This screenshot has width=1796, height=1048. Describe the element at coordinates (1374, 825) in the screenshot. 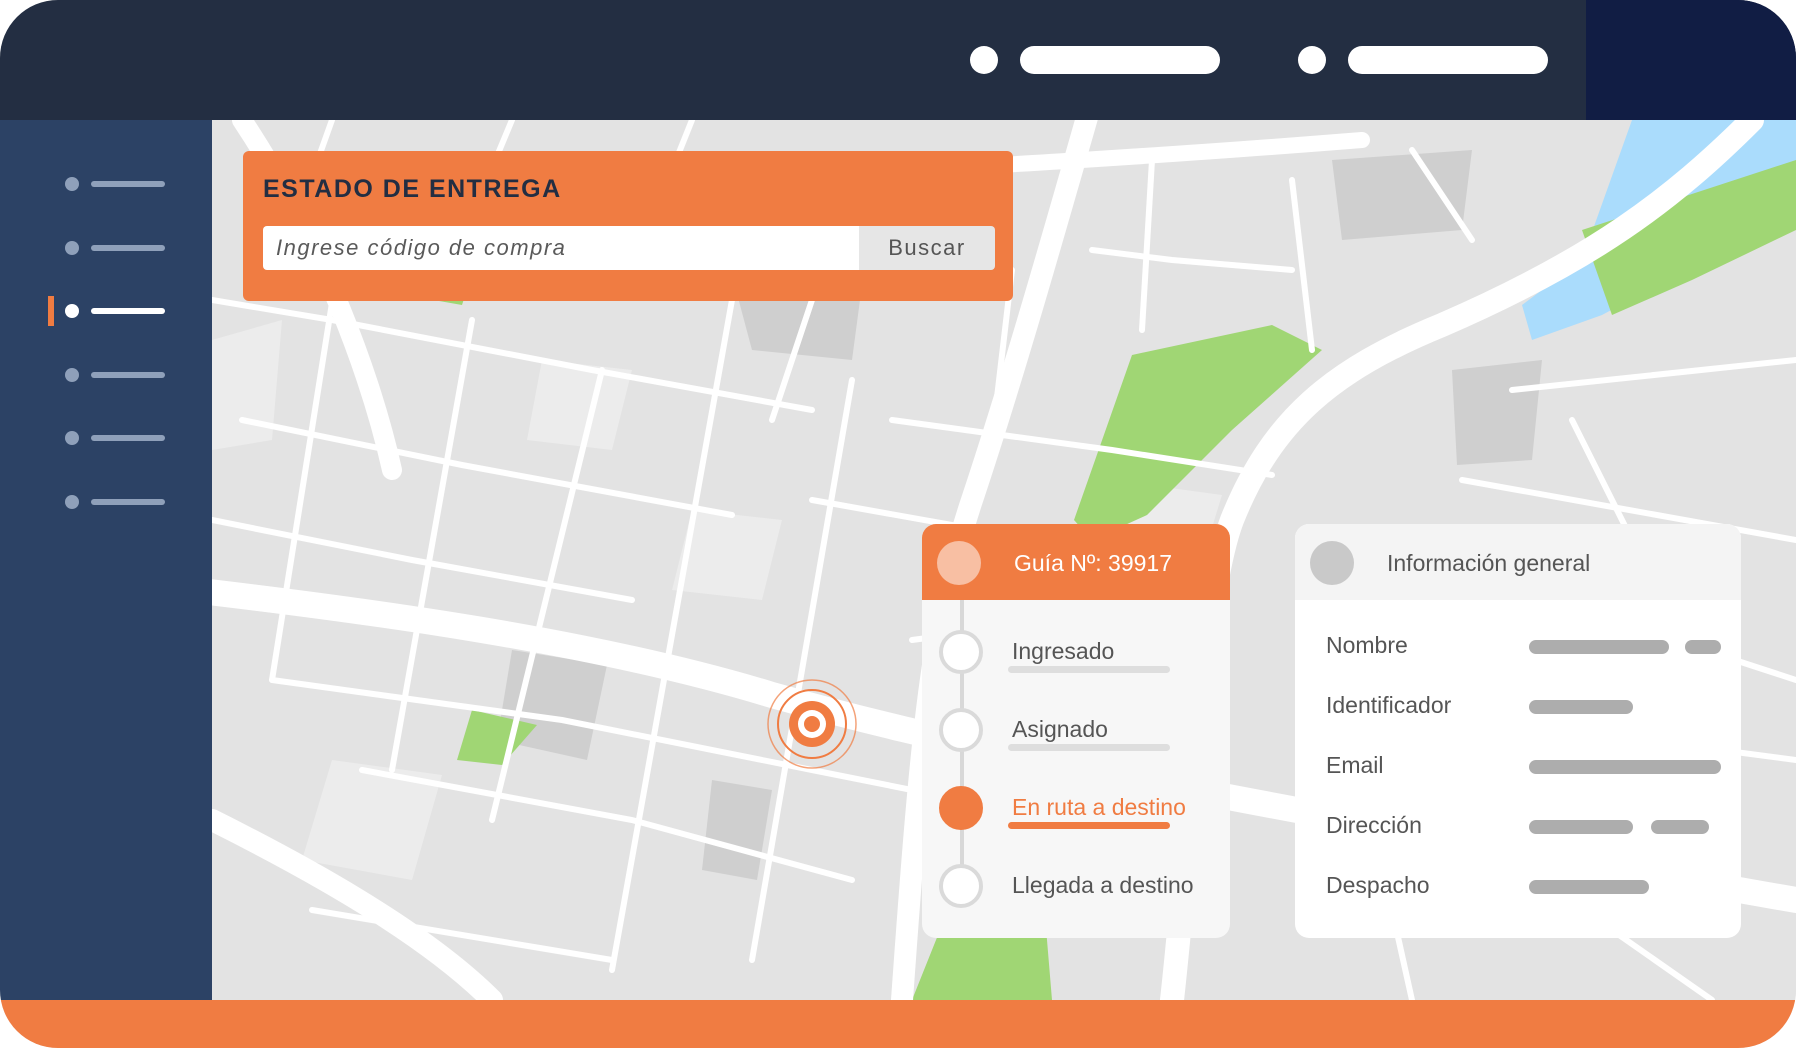

I see `info-label: Dirección` at that location.